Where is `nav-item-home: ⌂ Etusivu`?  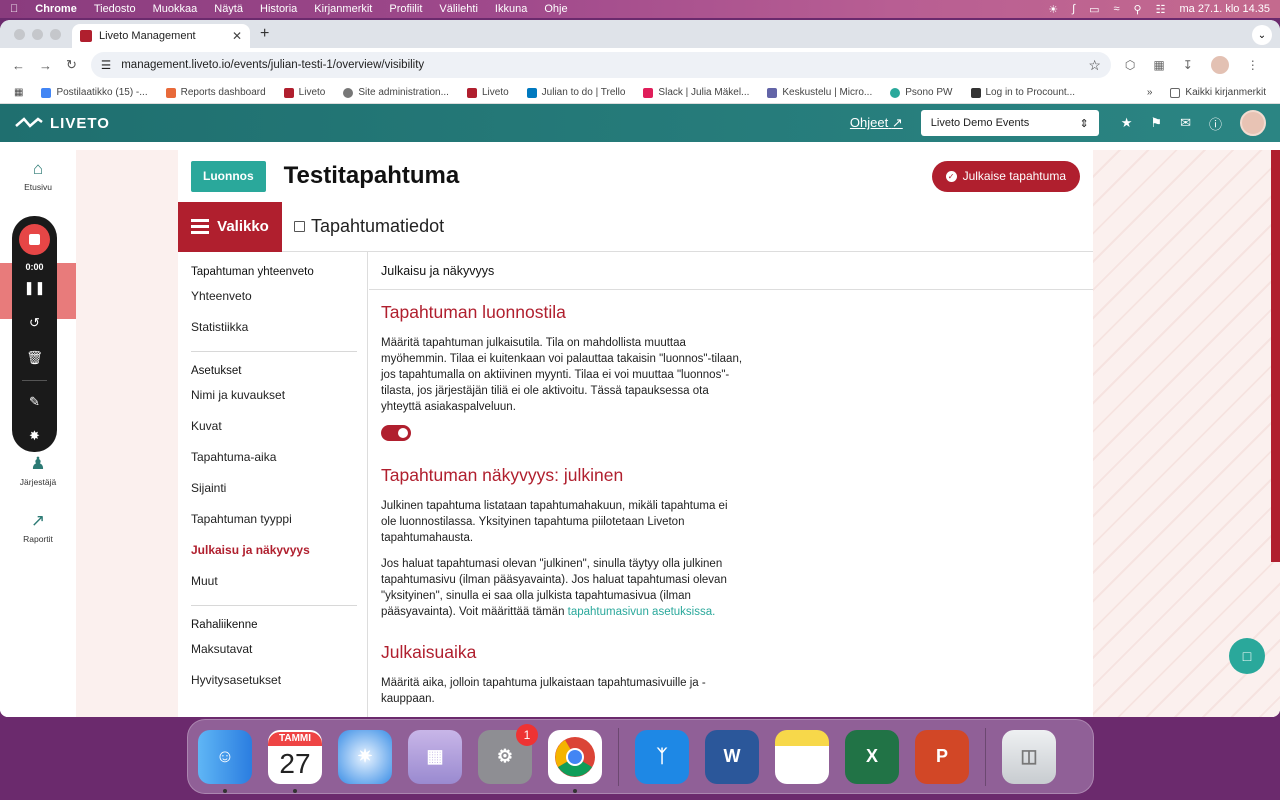 nav-item-home: ⌂ Etusivu is located at coordinates (38, 176).